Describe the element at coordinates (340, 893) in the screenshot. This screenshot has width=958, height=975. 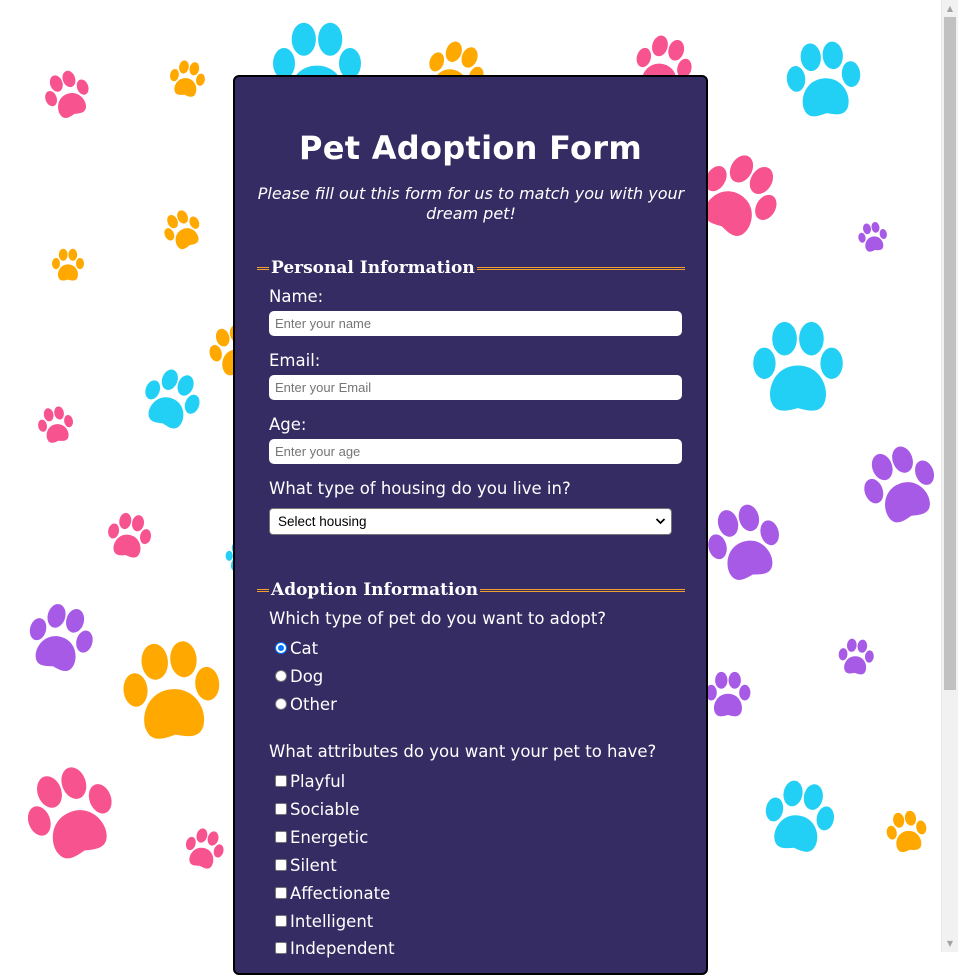
I see `checkbox-label: Affectionate` at that location.